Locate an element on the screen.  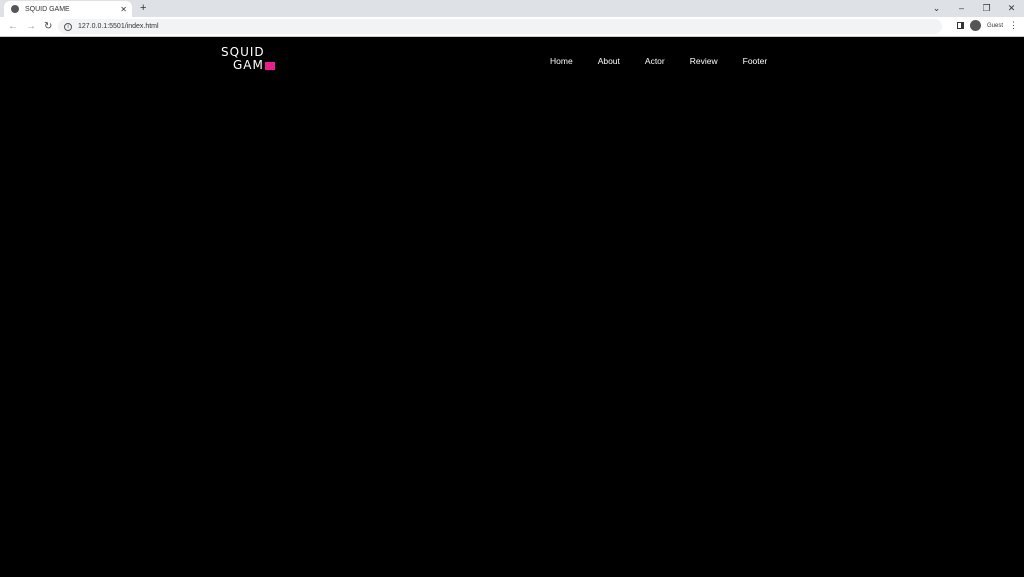
nav-home: Home is located at coordinates (561, 61).